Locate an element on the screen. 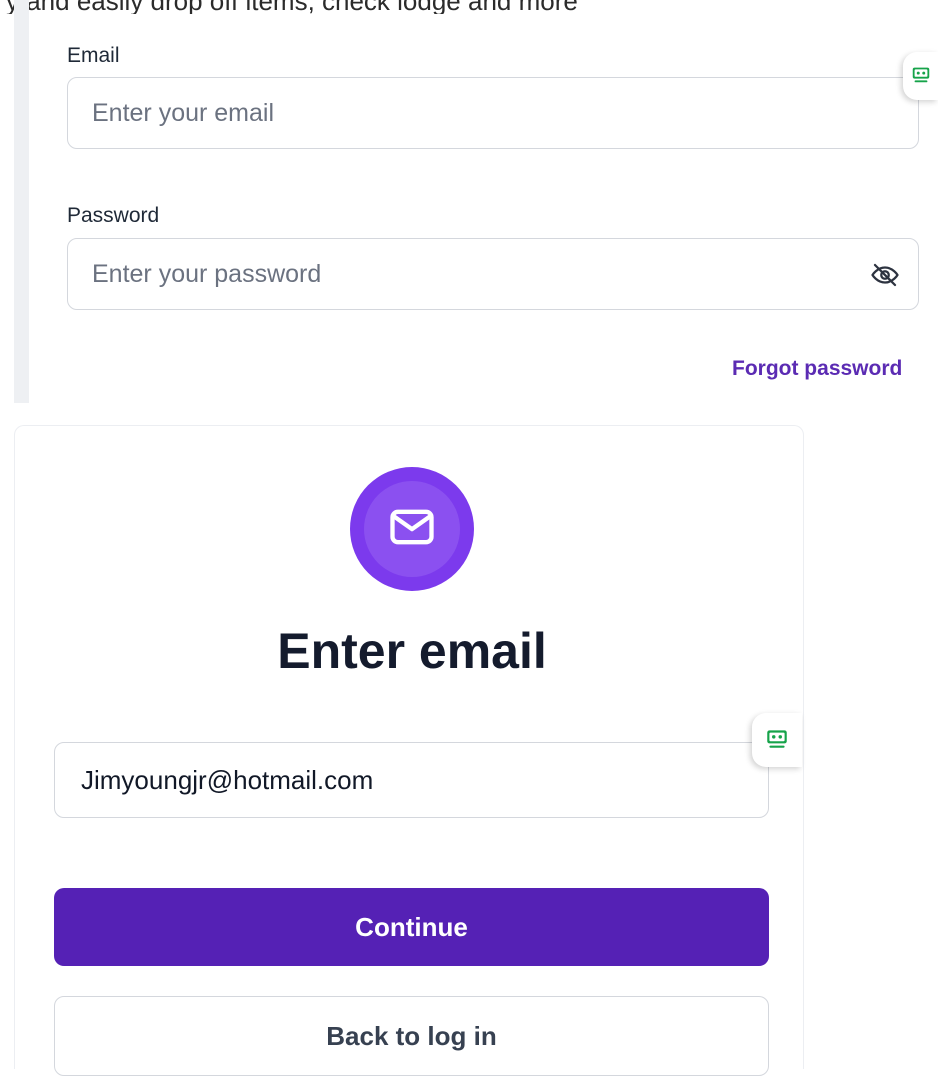  back-to-login-button: Back to log in is located at coordinates (411, 1036).